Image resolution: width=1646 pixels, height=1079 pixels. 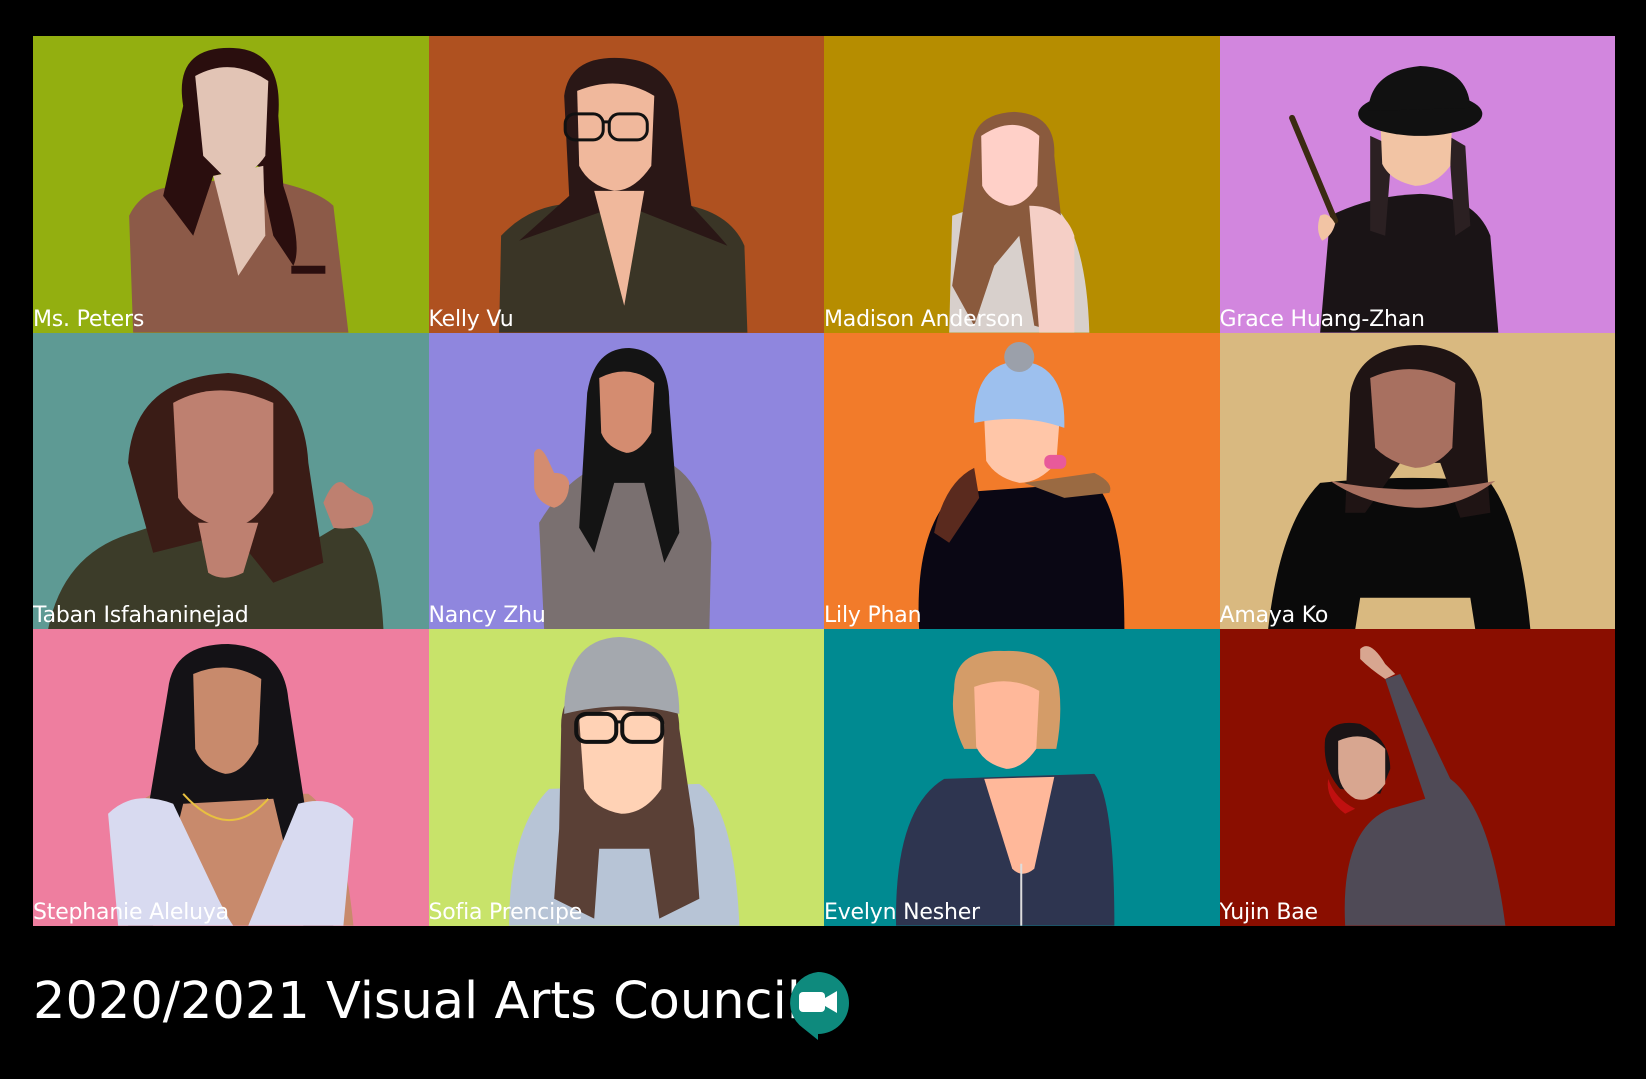 What do you see at coordinates (141, 616) in the screenshot?
I see `participant-name: Taban Isfahaninejad` at bounding box center [141, 616].